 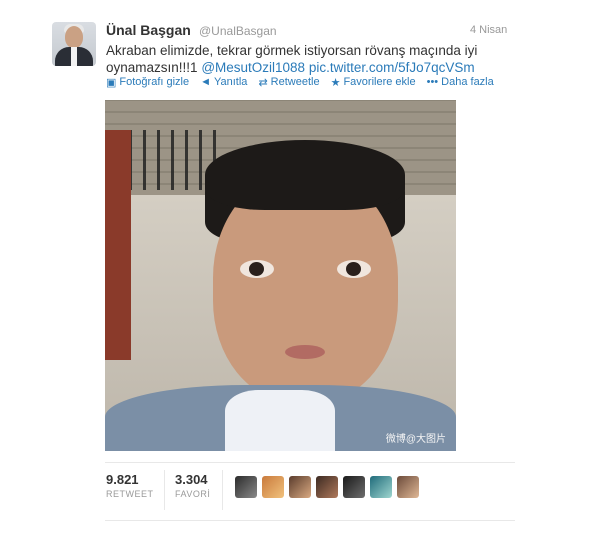 I want to click on reply-label: Yanıtla, so click(x=231, y=82).